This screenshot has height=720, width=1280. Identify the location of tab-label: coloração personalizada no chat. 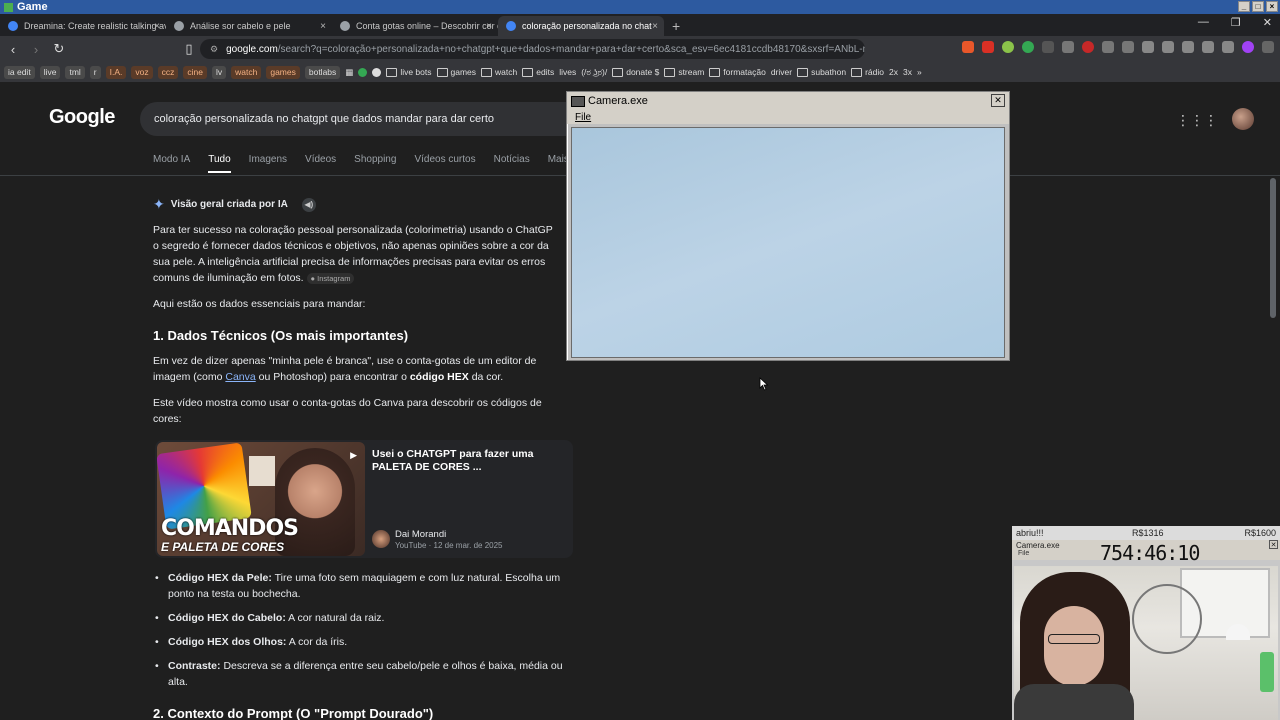
(587, 26).